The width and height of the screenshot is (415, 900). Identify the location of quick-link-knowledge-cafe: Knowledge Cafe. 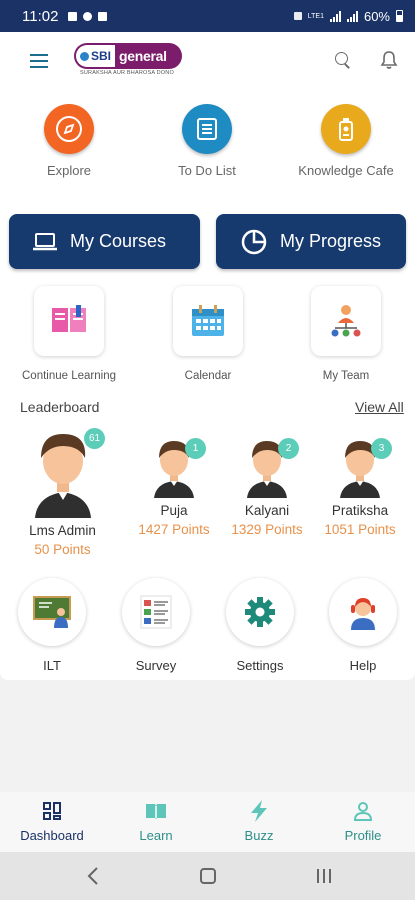
(346, 141).